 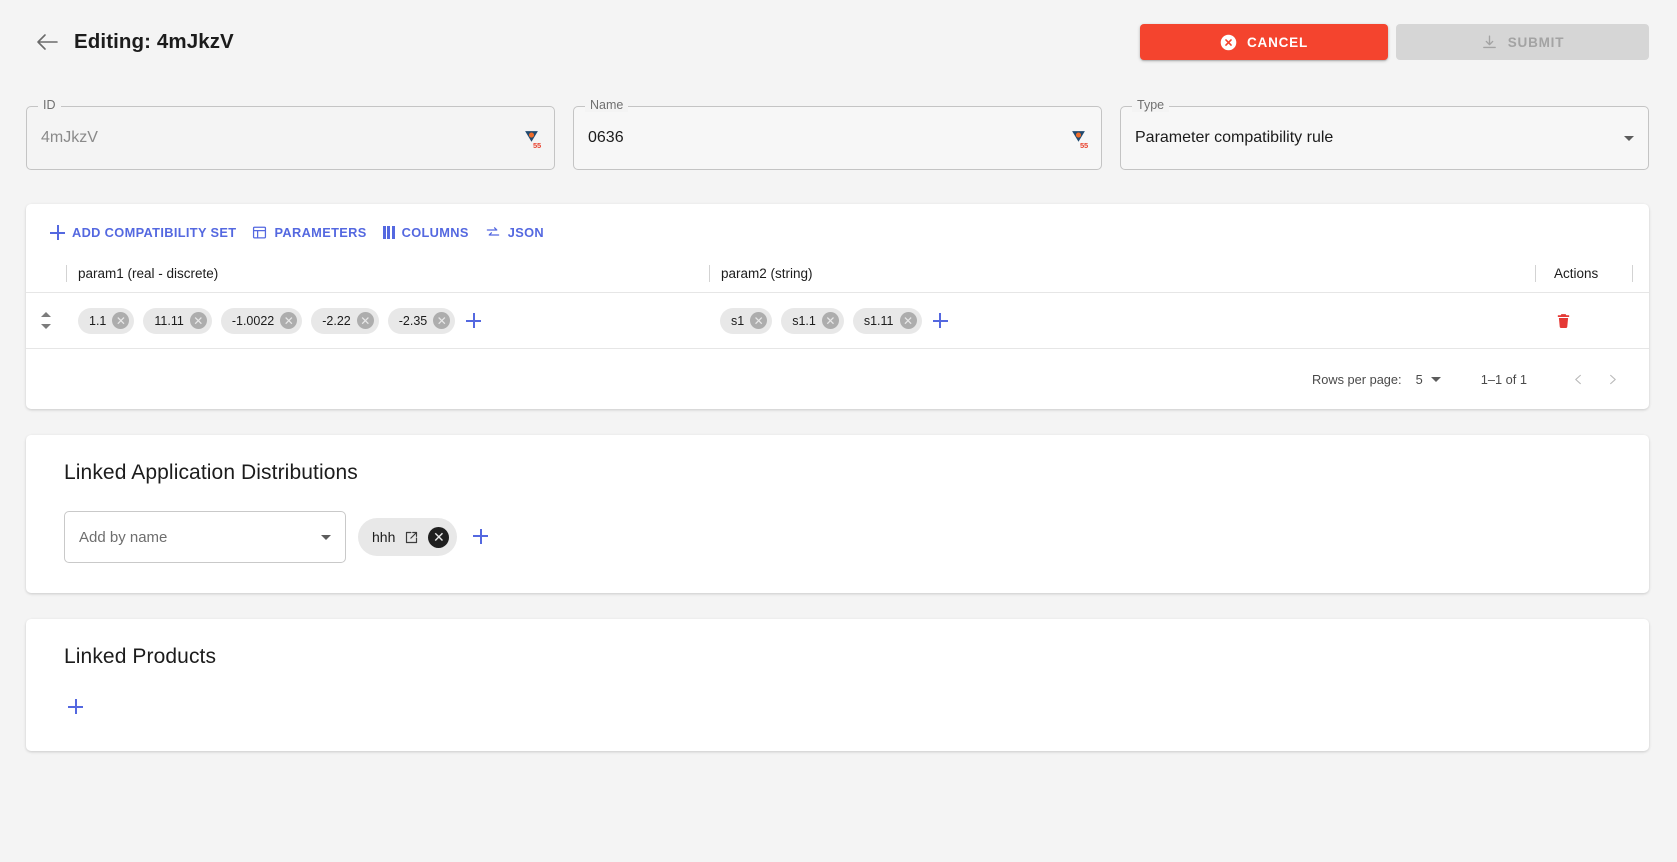 What do you see at coordinates (878, 320) in the screenshot?
I see `value-chip-label: s1.11` at bounding box center [878, 320].